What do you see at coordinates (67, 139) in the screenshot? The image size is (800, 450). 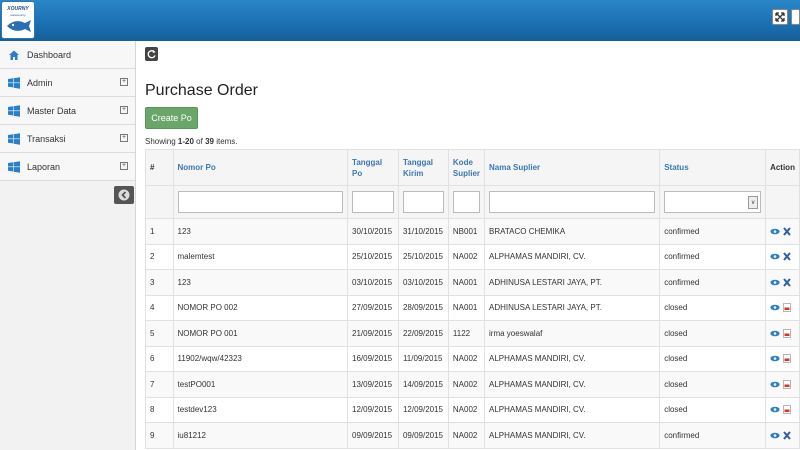 I see `sidebar-item-transaksi: Transaksi +` at bounding box center [67, 139].